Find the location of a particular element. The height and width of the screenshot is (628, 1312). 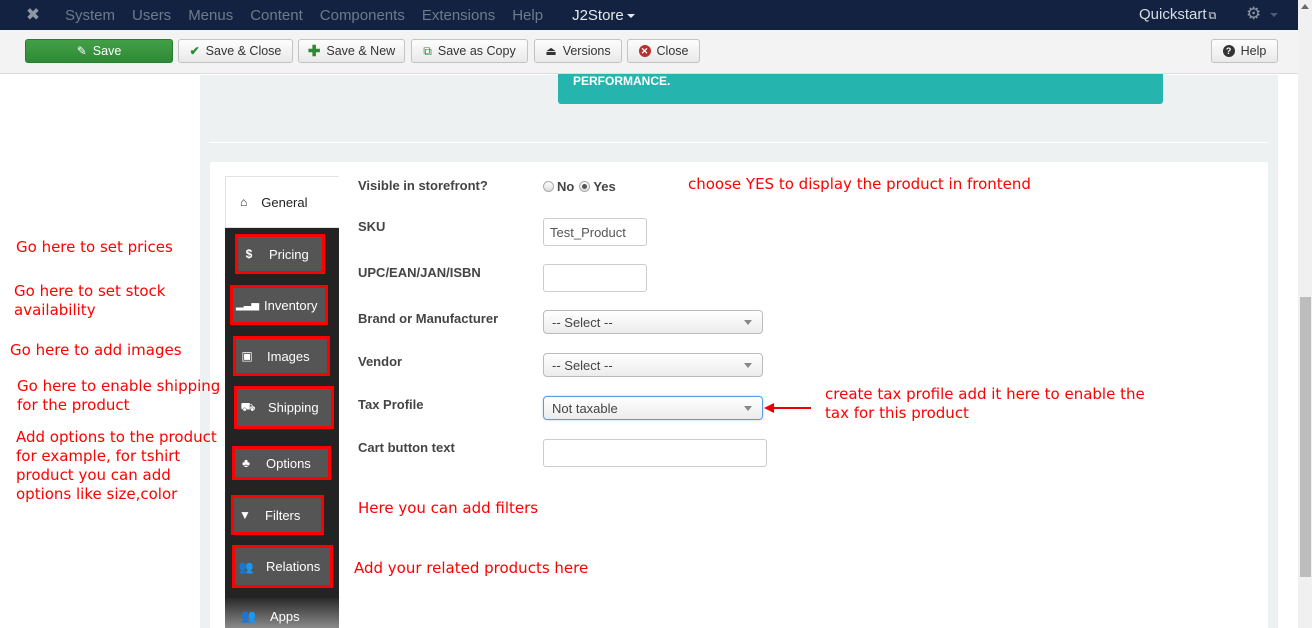

radio-yes-label: Yes is located at coordinates (604, 186).